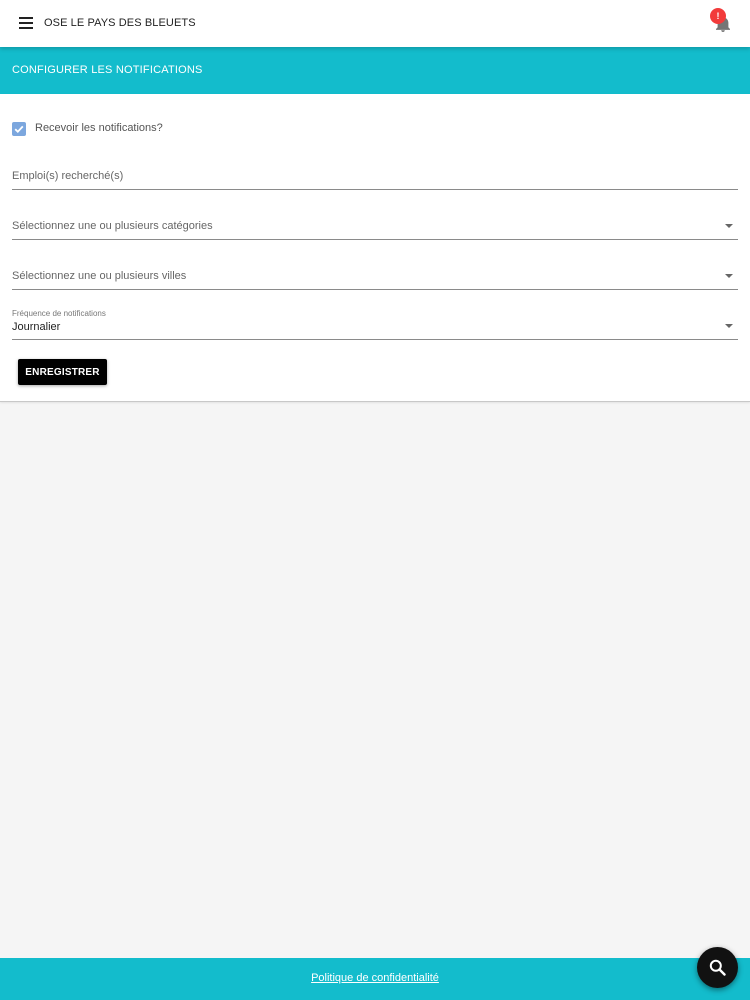  I want to click on menu-icon, so click(27, 23).